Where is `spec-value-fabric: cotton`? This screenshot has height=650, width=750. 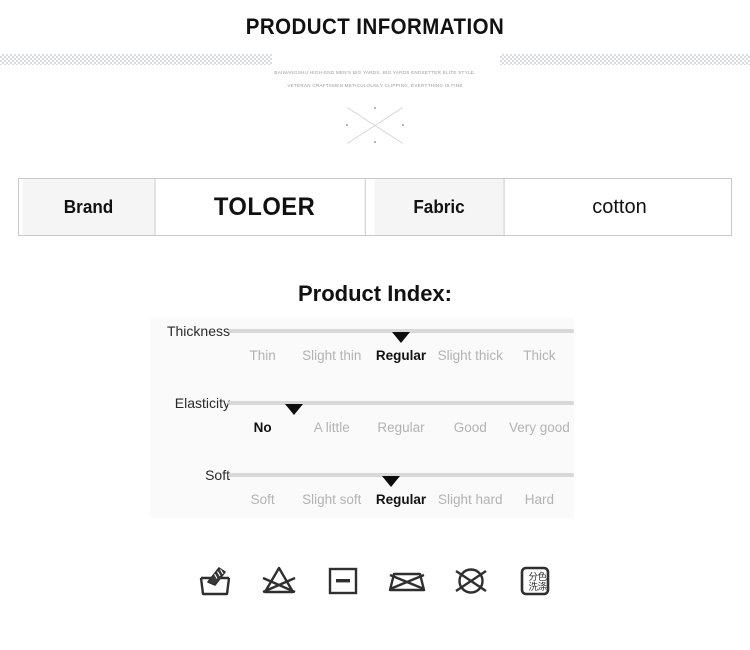
spec-value-fabric: cotton is located at coordinates (619, 207).